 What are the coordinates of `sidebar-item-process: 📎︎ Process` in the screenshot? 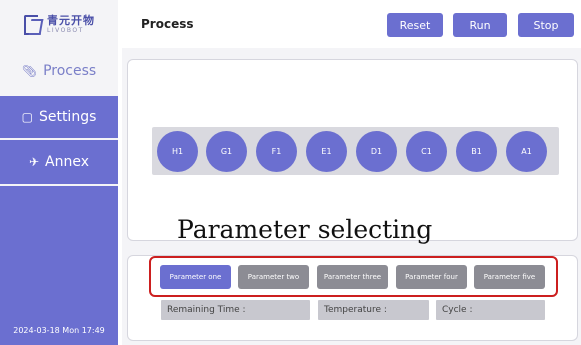 It's located at (59, 71).